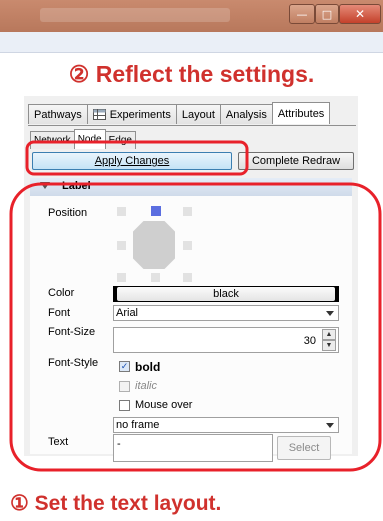 The height and width of the screenshot is (521, 383). I want to click on apply-highlight-box, so click(137, 158).